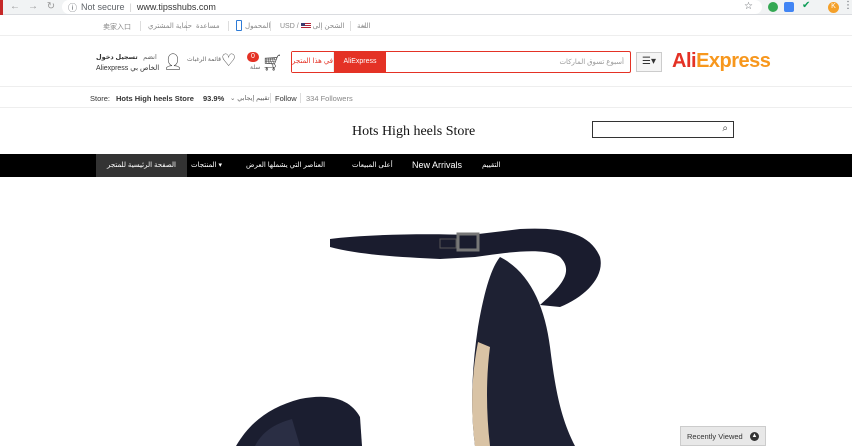  I want to click on mobile-link: المحمول, so click(257, 26).